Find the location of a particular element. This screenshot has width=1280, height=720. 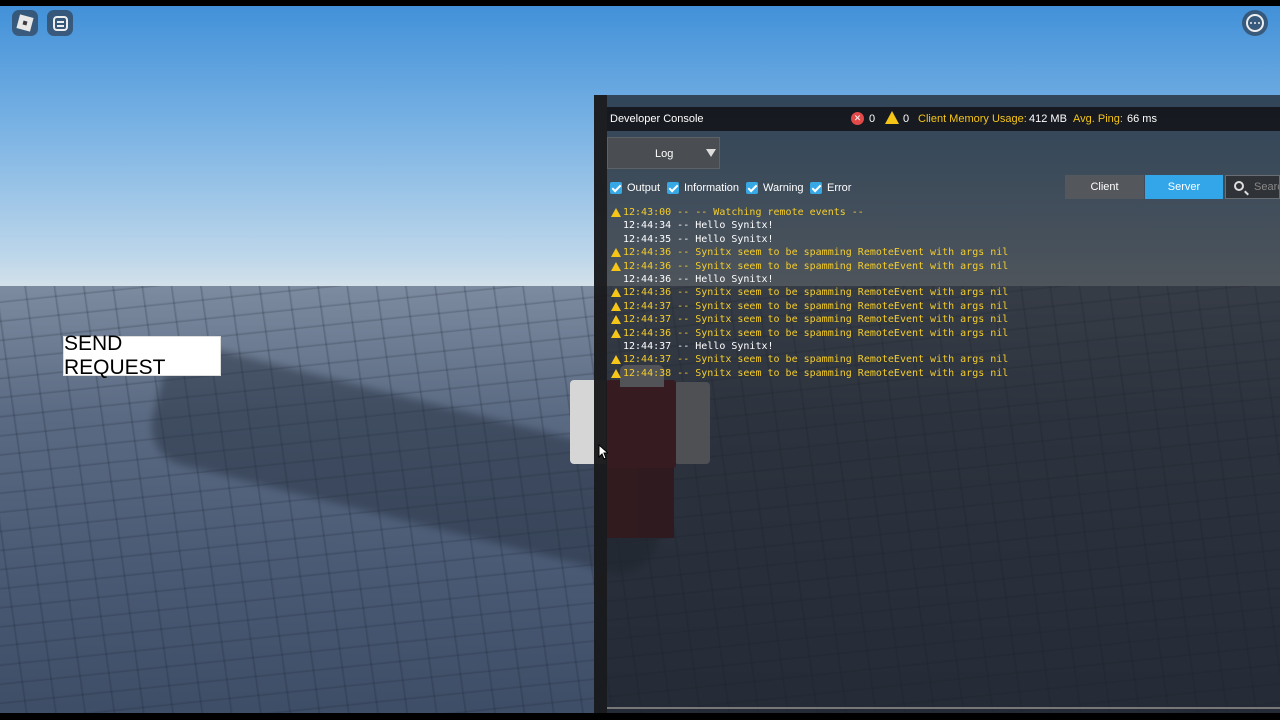

console-title: Developer Console is located at coordinates (657, 119).